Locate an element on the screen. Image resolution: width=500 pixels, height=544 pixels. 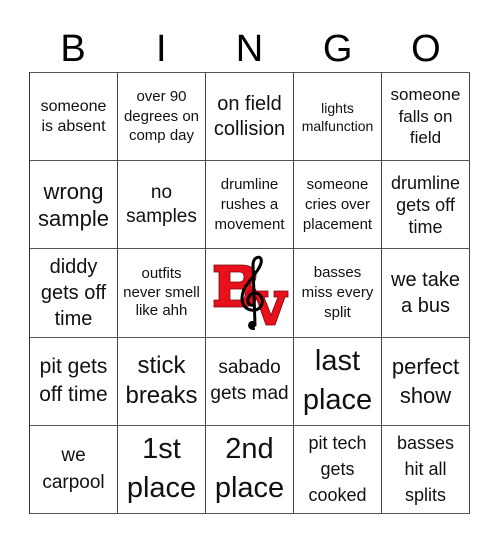
cell-text: sabado gets mad is located at coordinates (249, 381).